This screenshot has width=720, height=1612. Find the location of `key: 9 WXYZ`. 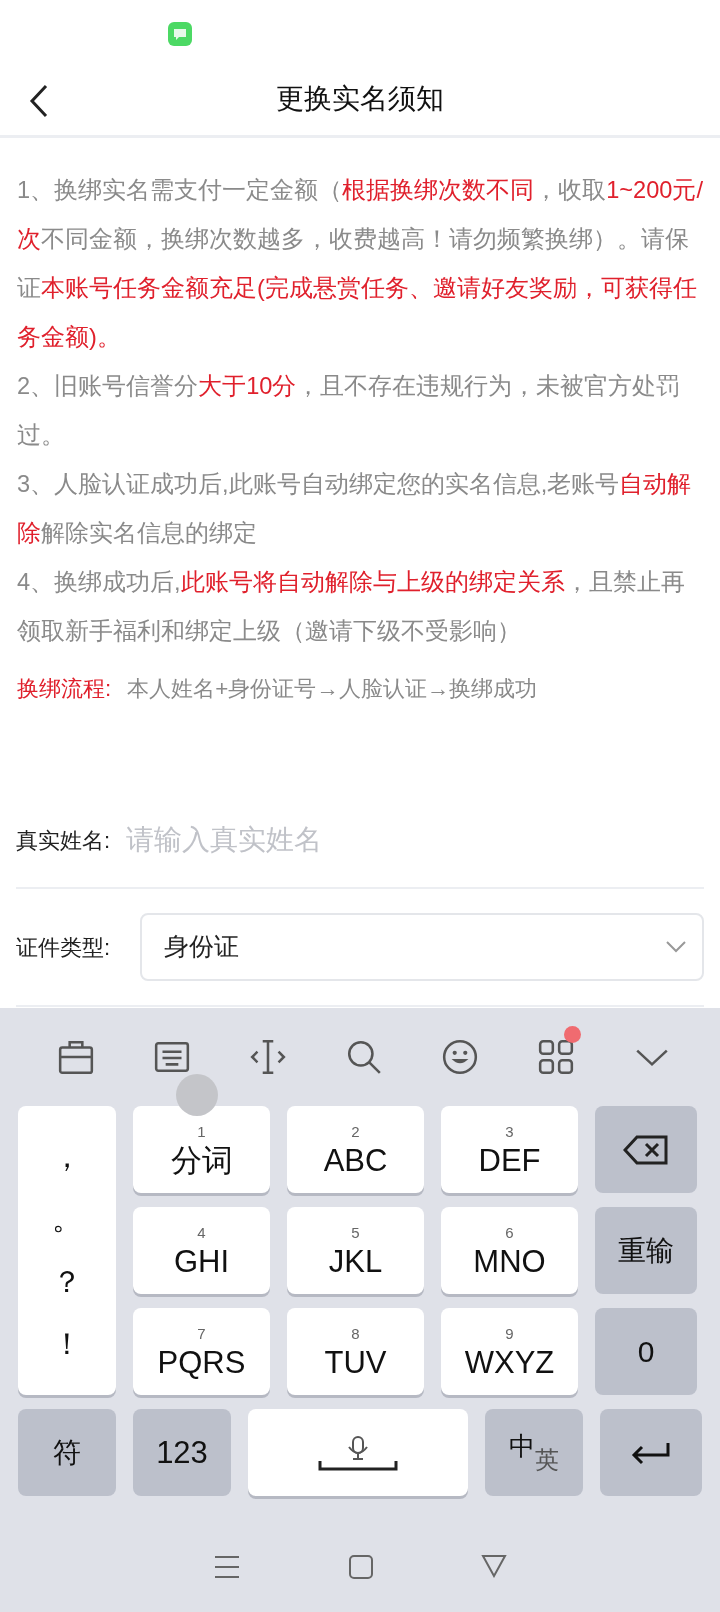

key: 9 WXYZ is located at coordinates (509, 1351).